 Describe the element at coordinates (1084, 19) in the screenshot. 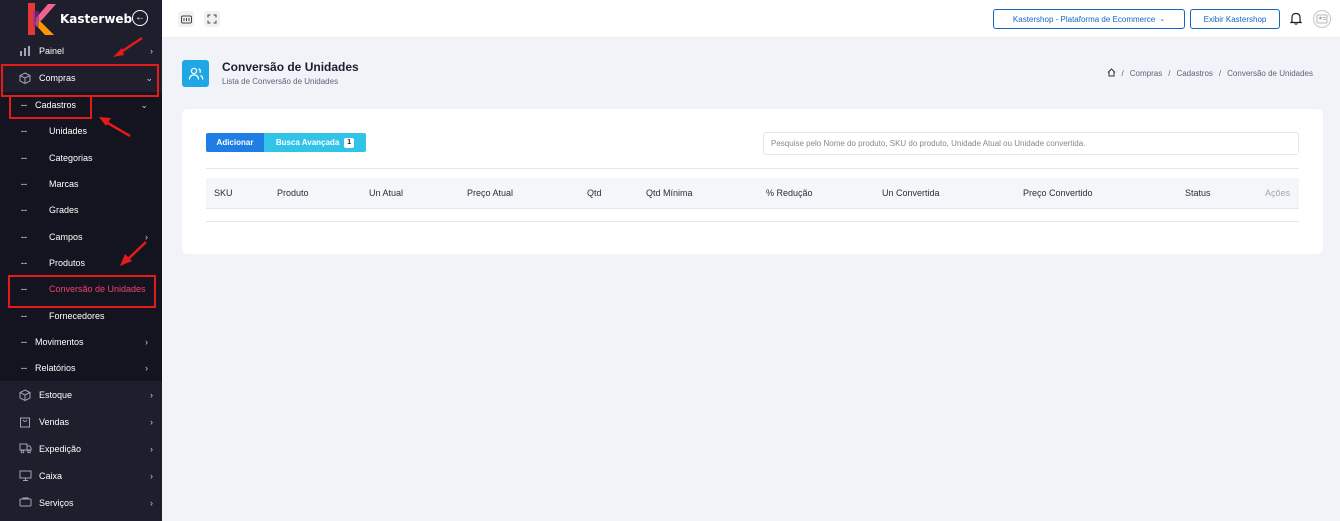

I see `store-select-label: Kastershop - Plataforma de Ecommerce` at that location.